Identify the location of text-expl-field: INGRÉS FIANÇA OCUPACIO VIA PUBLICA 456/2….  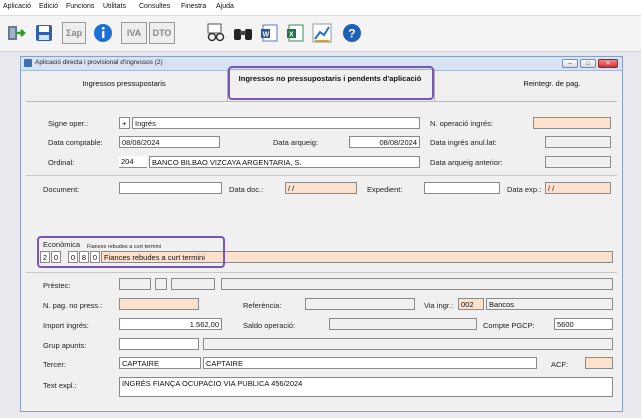
(366, 387).